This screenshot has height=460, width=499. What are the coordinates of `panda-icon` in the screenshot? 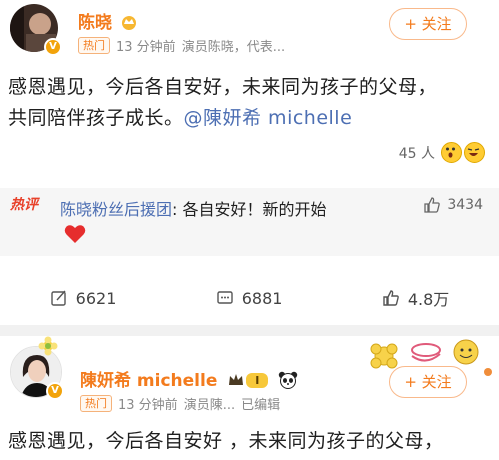 It's located at (288, 380).